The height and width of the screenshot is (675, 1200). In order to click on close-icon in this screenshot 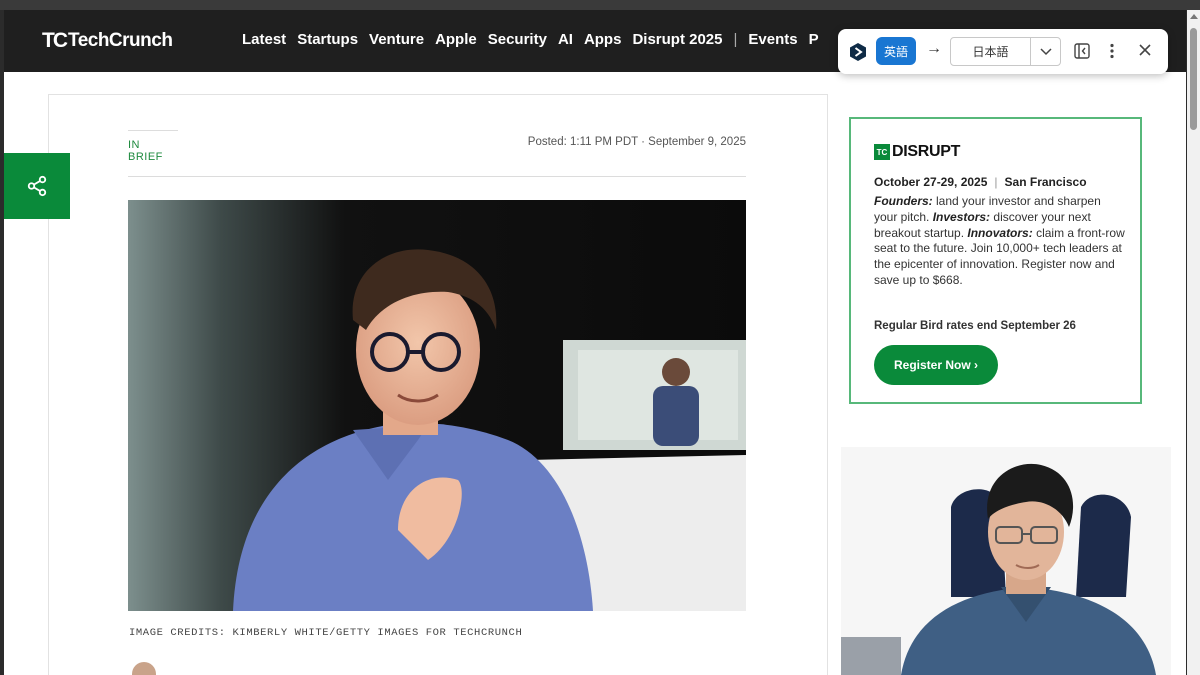, I will do `click(1145, 52)`.